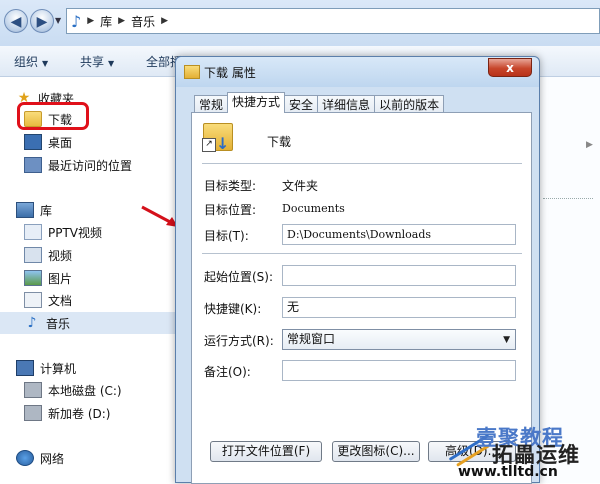 The width and height of the screenshot is (600, 484). What do you see at coordinates (63, 232) in the screenshot?
I see `sidebar-item-pptv: PPTV视频` at bounding box center [63, 232].